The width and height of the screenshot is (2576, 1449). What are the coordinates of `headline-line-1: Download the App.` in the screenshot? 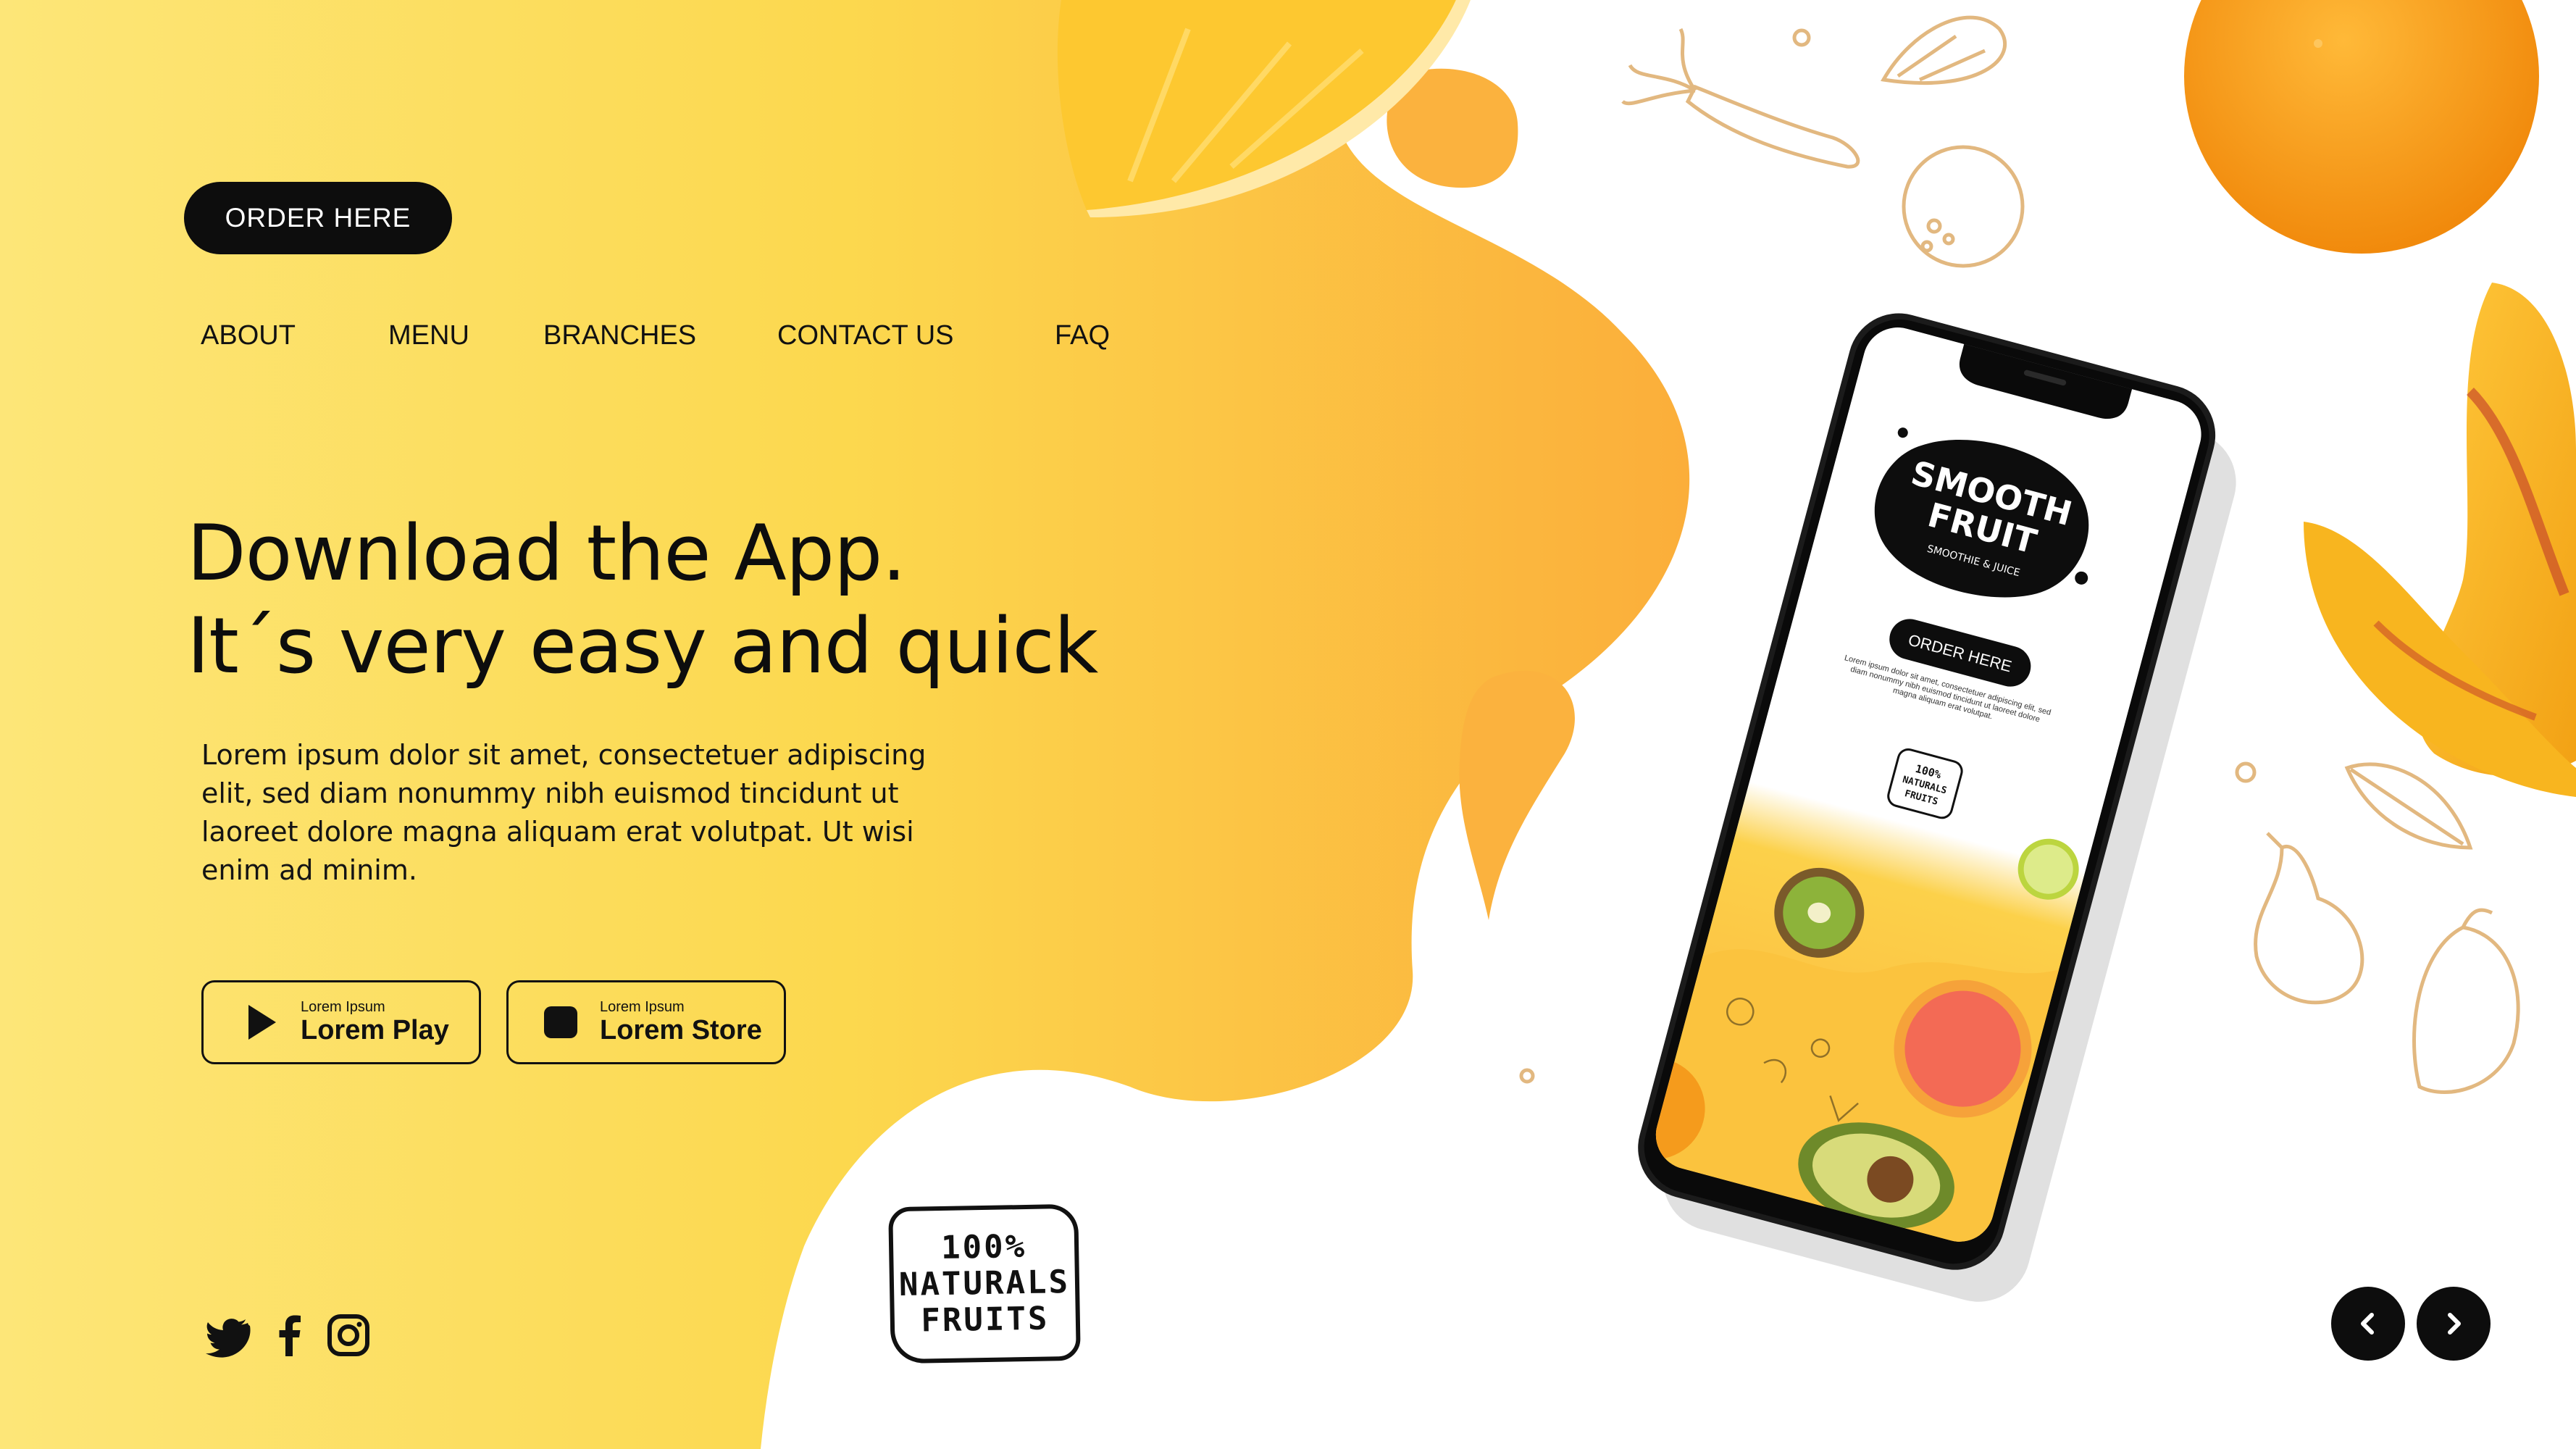 It's located at (546, 554).